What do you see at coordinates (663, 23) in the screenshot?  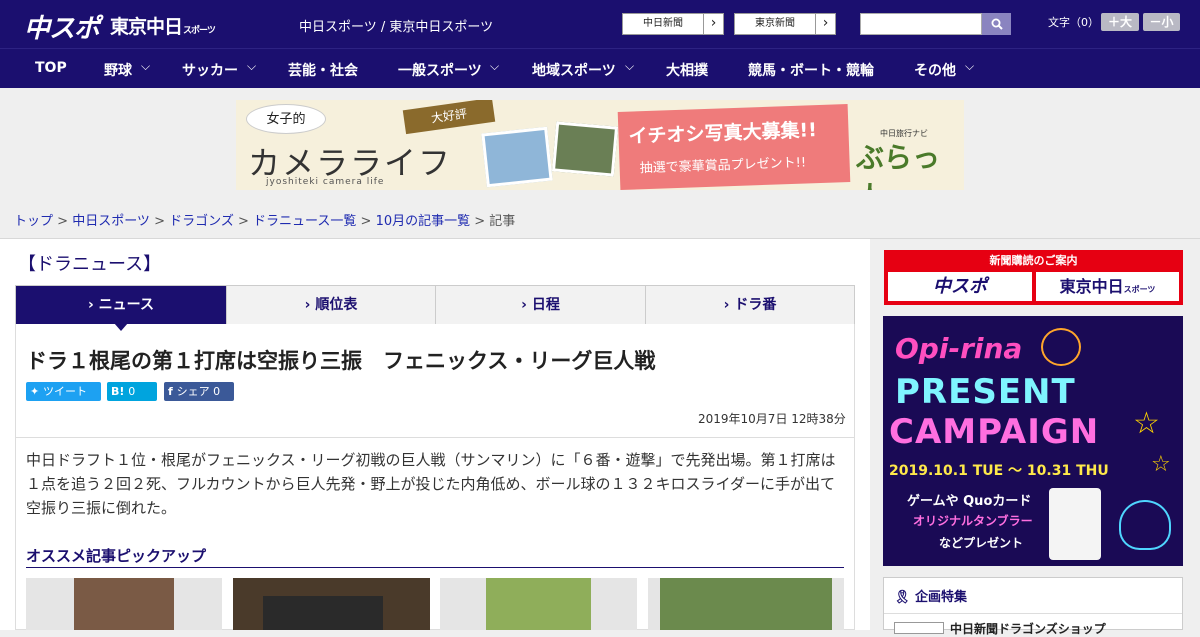 I see `chunichi-shimbun-label: 中日新聞` at bounding box center [663, 23].